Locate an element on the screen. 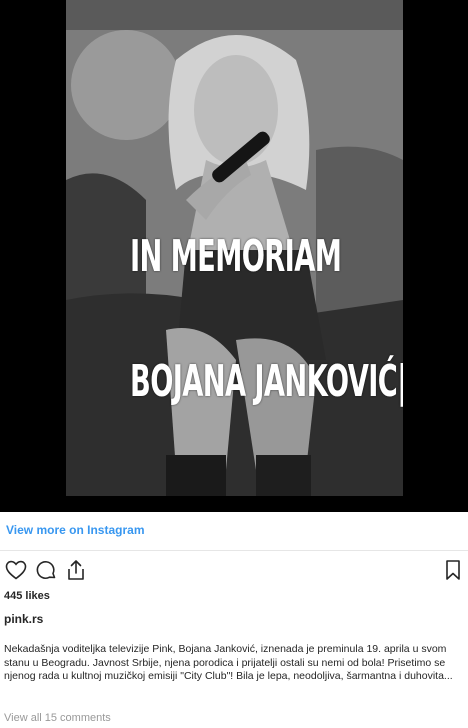  view-more-link: View more on Instagram is located at coordinates (75, 530).